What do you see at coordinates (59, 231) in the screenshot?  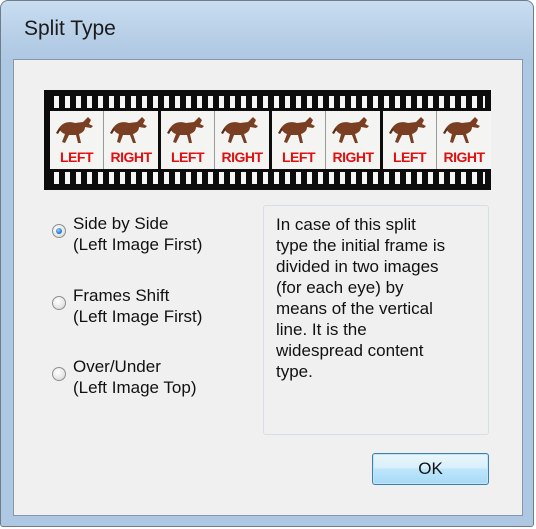 I see `radio-button-side-by-side` at bounding box center [59, 231].